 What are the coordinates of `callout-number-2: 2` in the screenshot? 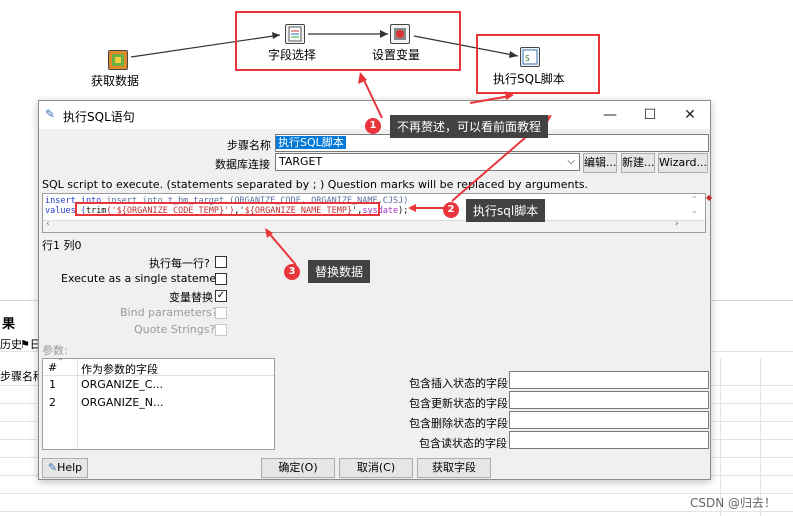 It's located at (451, 210).